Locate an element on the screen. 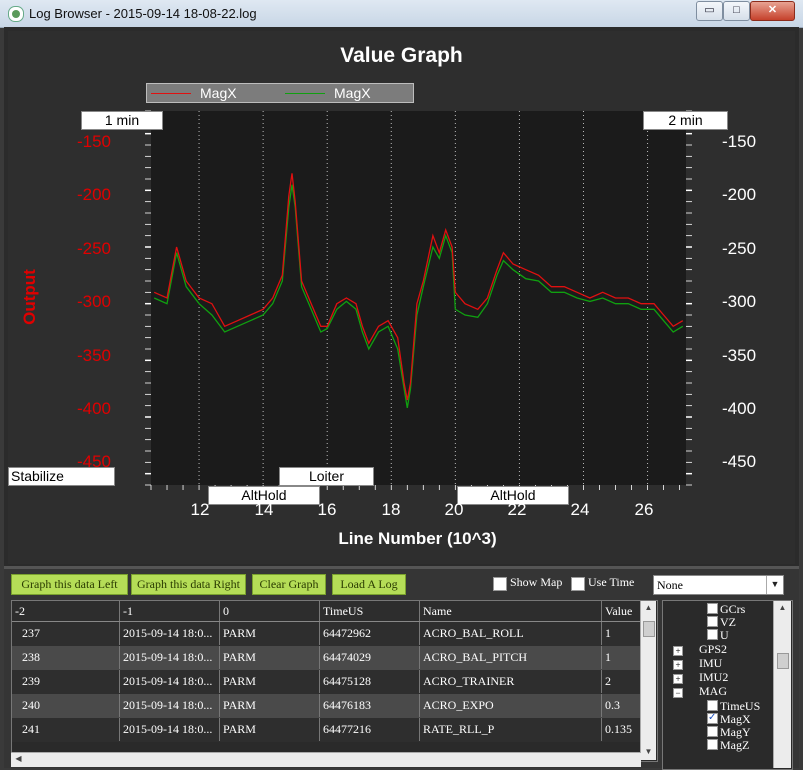 This screenshot has height=770, width=803. y-tick-right: -300 is located at coordinates (739, 301).